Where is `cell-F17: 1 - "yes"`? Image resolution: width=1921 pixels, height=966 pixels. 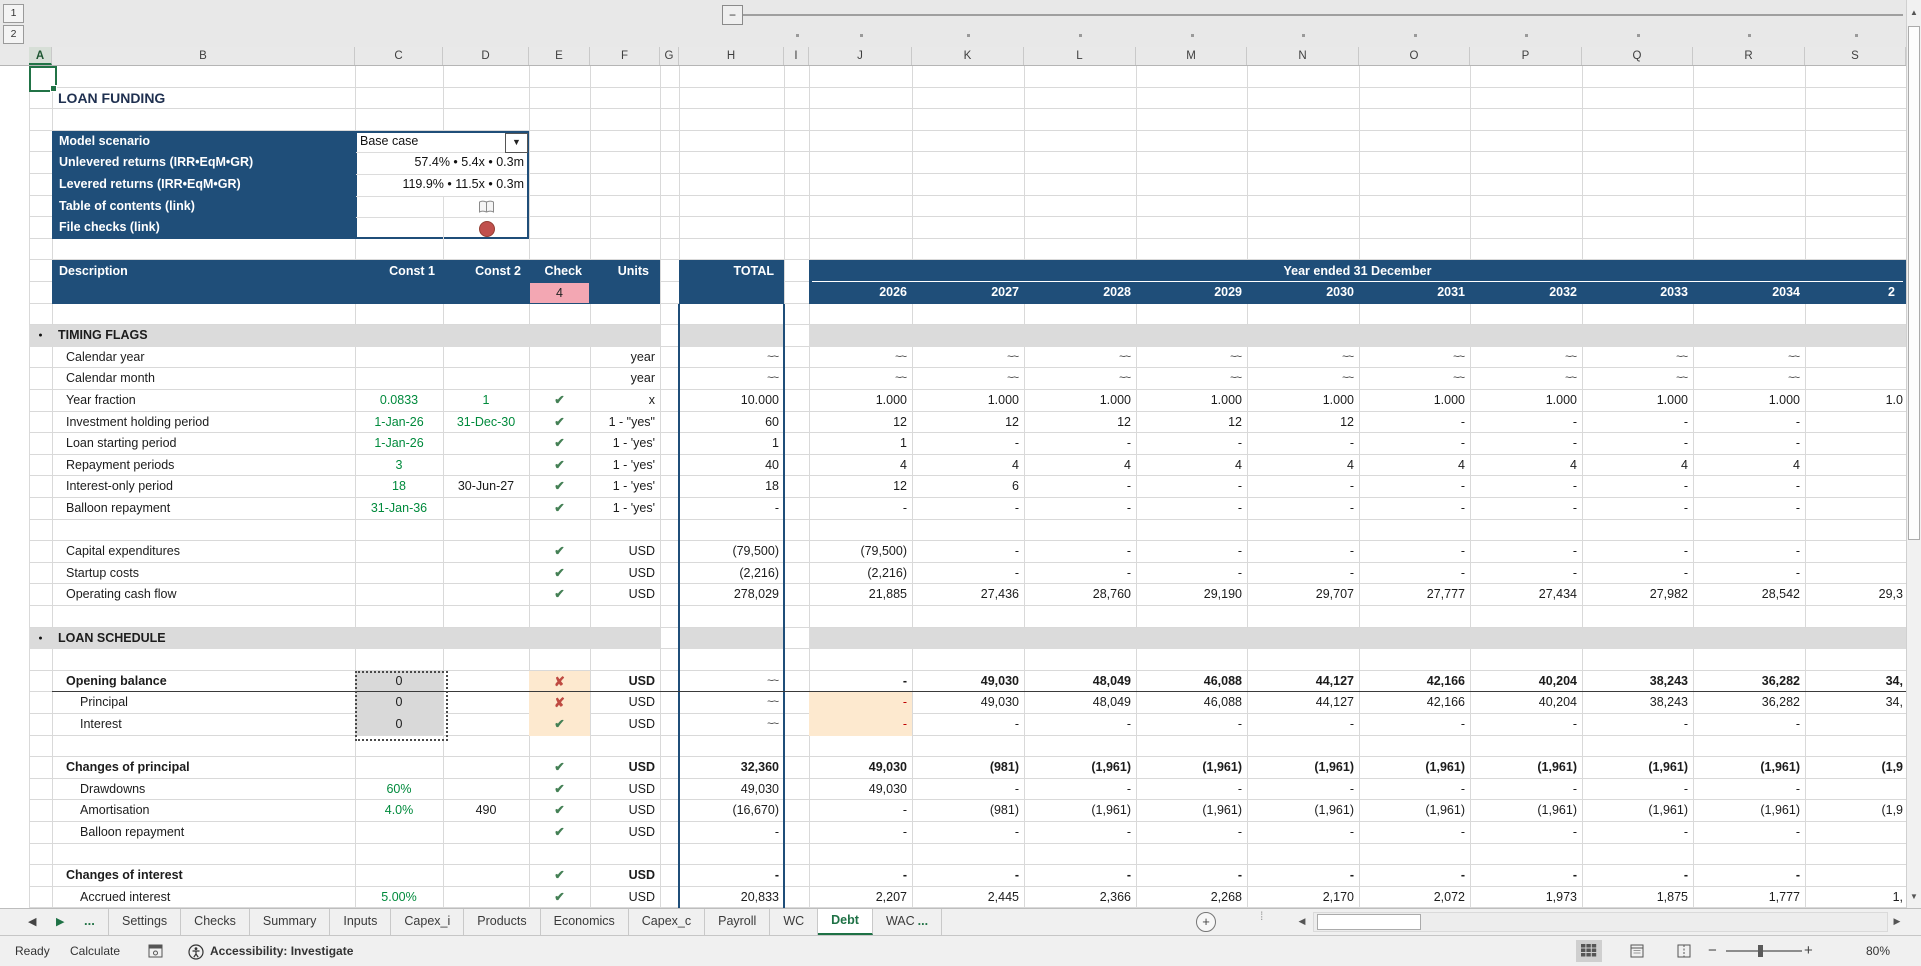
cell-F17: 1 - "yes" is located at coordinates (625, 423).